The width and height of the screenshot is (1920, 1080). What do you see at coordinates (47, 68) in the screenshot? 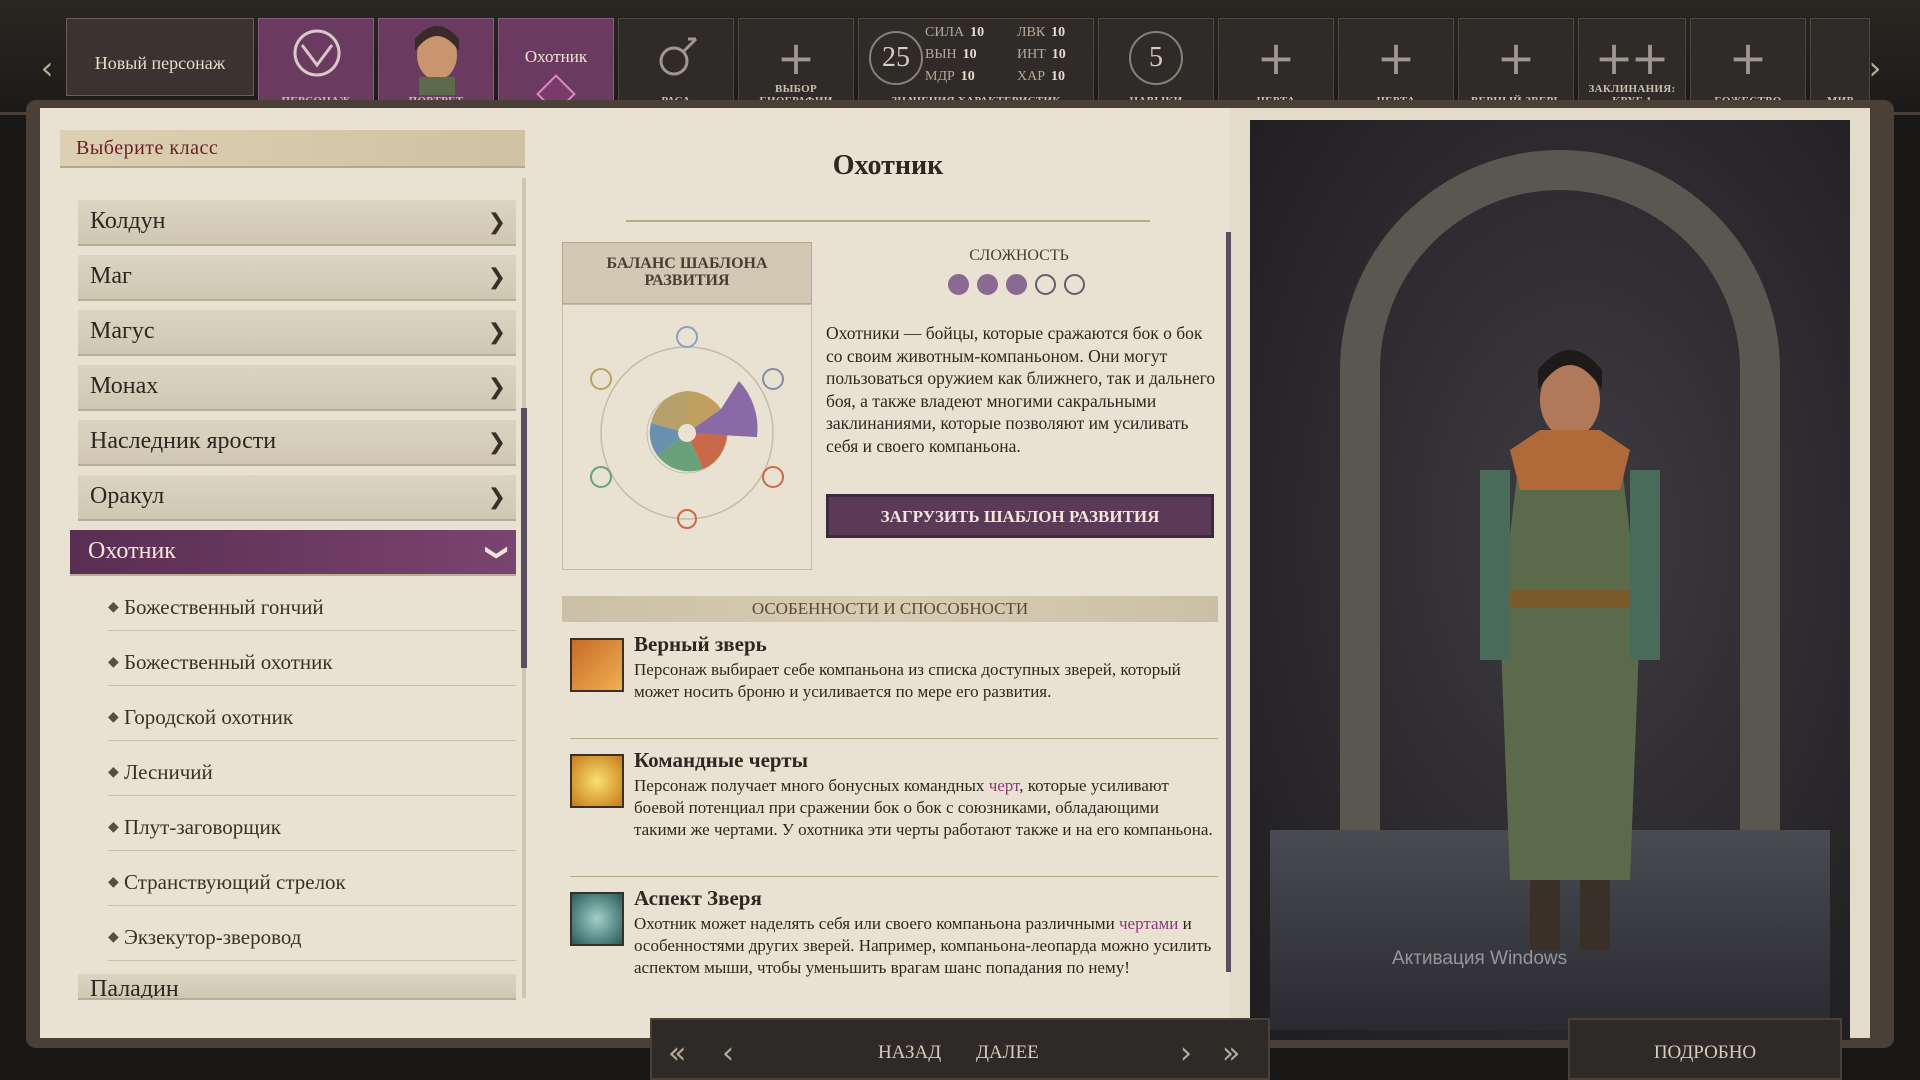
I see `scroll-left-arrow-icon: ‹` at bounding box center [47, 68].